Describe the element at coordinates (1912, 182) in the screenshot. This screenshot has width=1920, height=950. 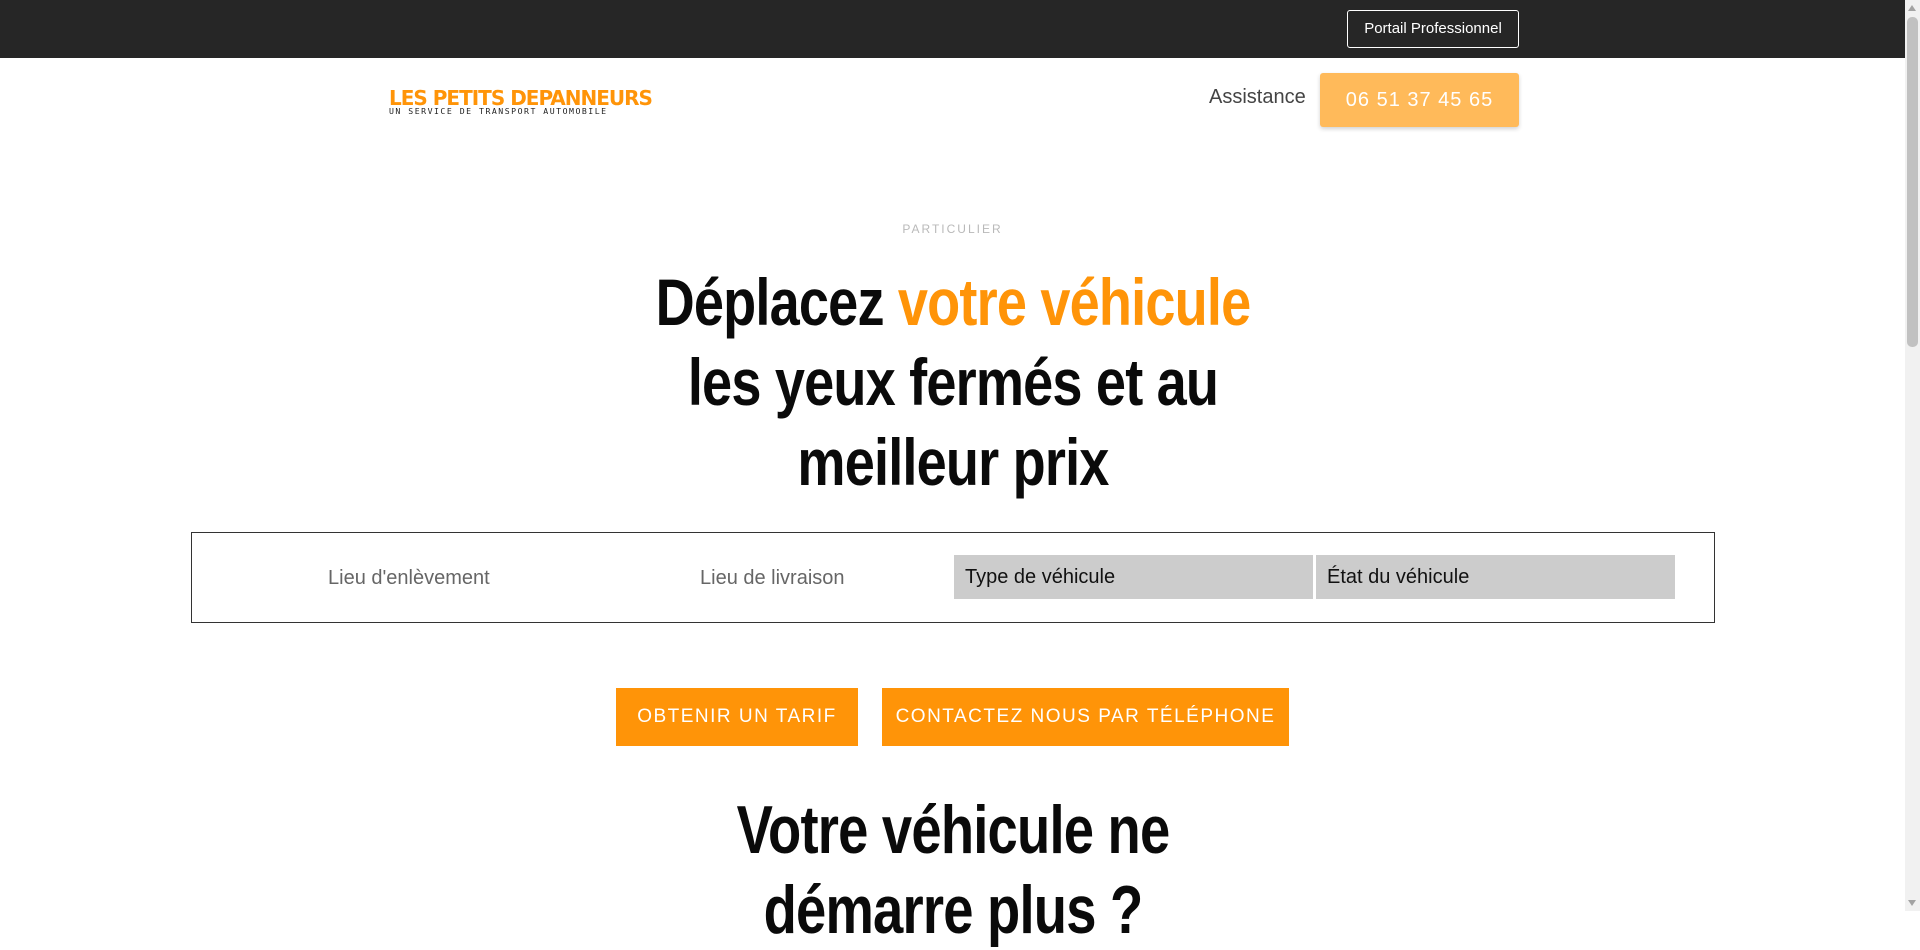
I see `scroll-thumb` at that location.